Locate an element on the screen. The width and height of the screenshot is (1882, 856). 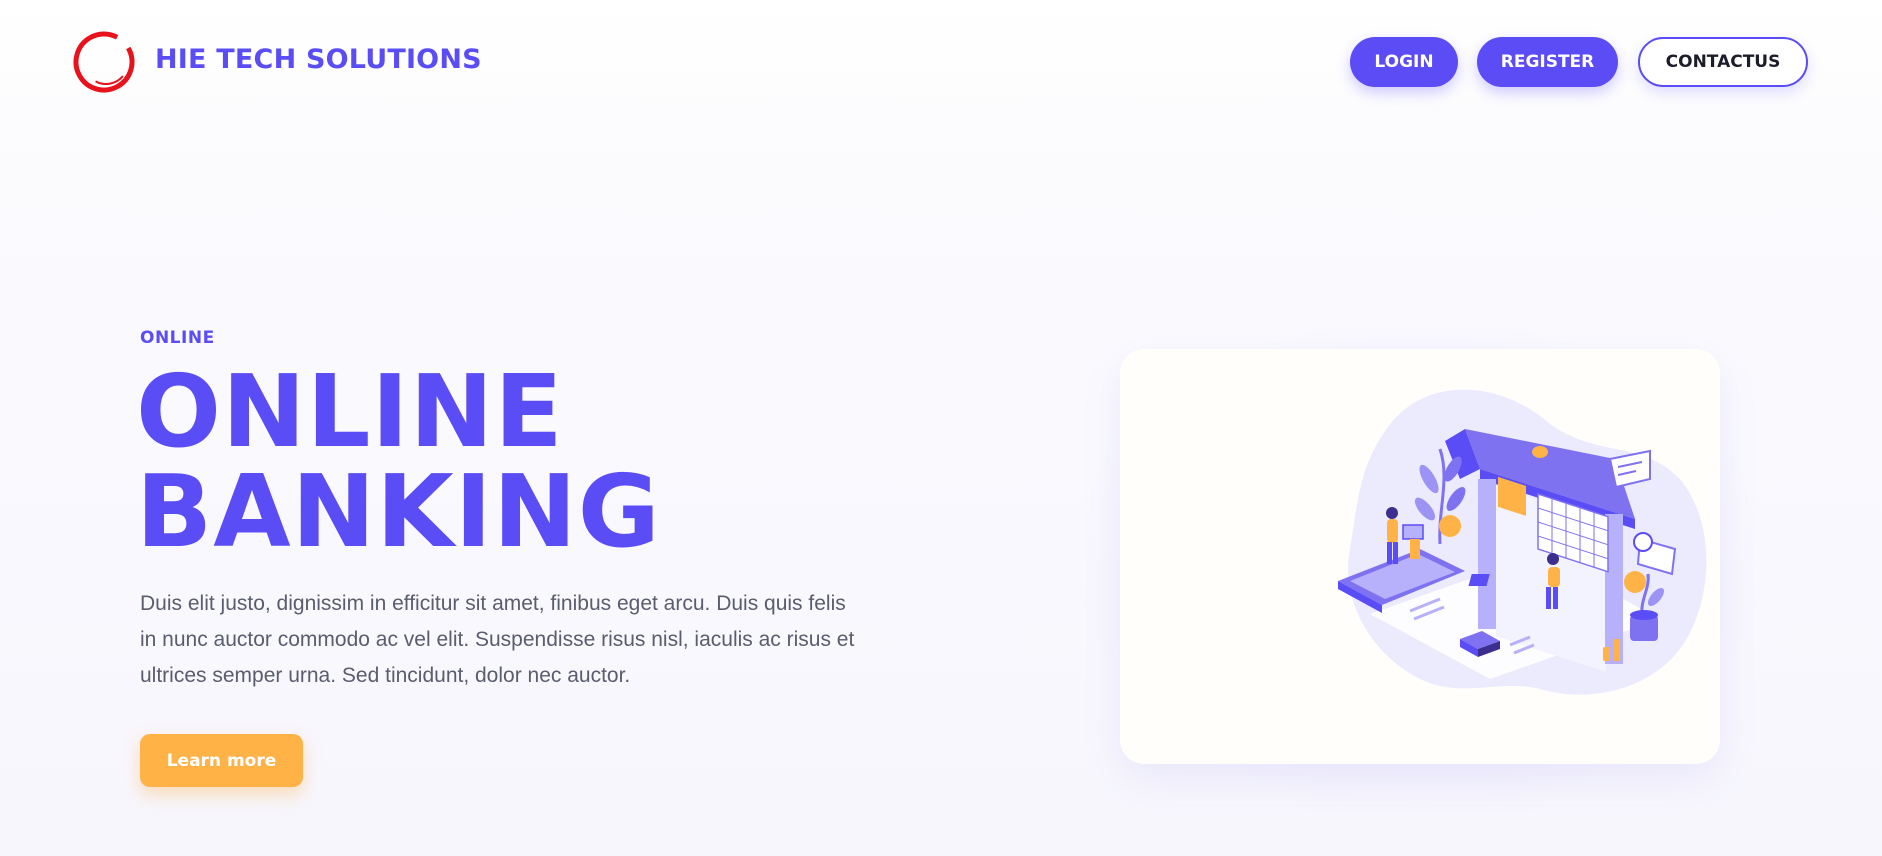
learn-more-button: Learn more is located at coordinates (221, 760).